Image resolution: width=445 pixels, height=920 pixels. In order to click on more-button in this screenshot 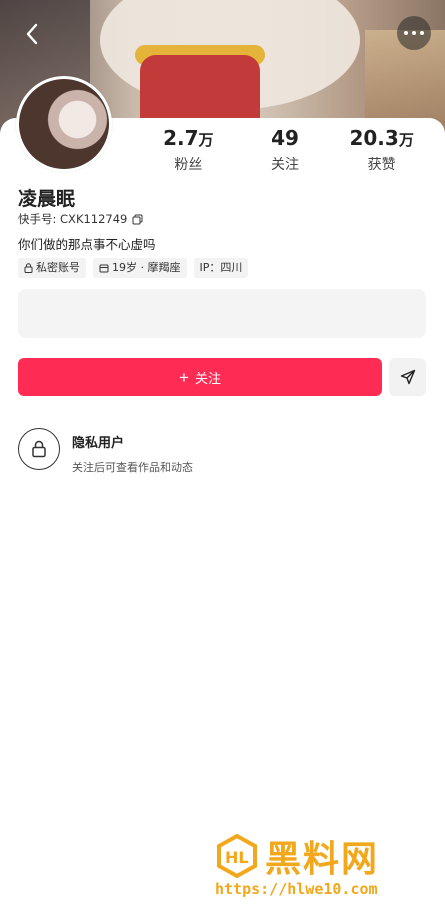, I will do `click(414, 33)`.